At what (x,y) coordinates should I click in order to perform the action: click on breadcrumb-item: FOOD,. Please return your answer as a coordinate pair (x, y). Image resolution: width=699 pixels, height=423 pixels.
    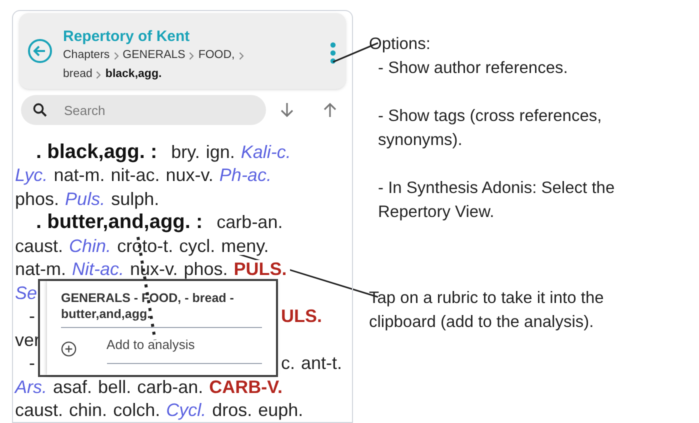
    Looking at the image, I should click on (216, 55).